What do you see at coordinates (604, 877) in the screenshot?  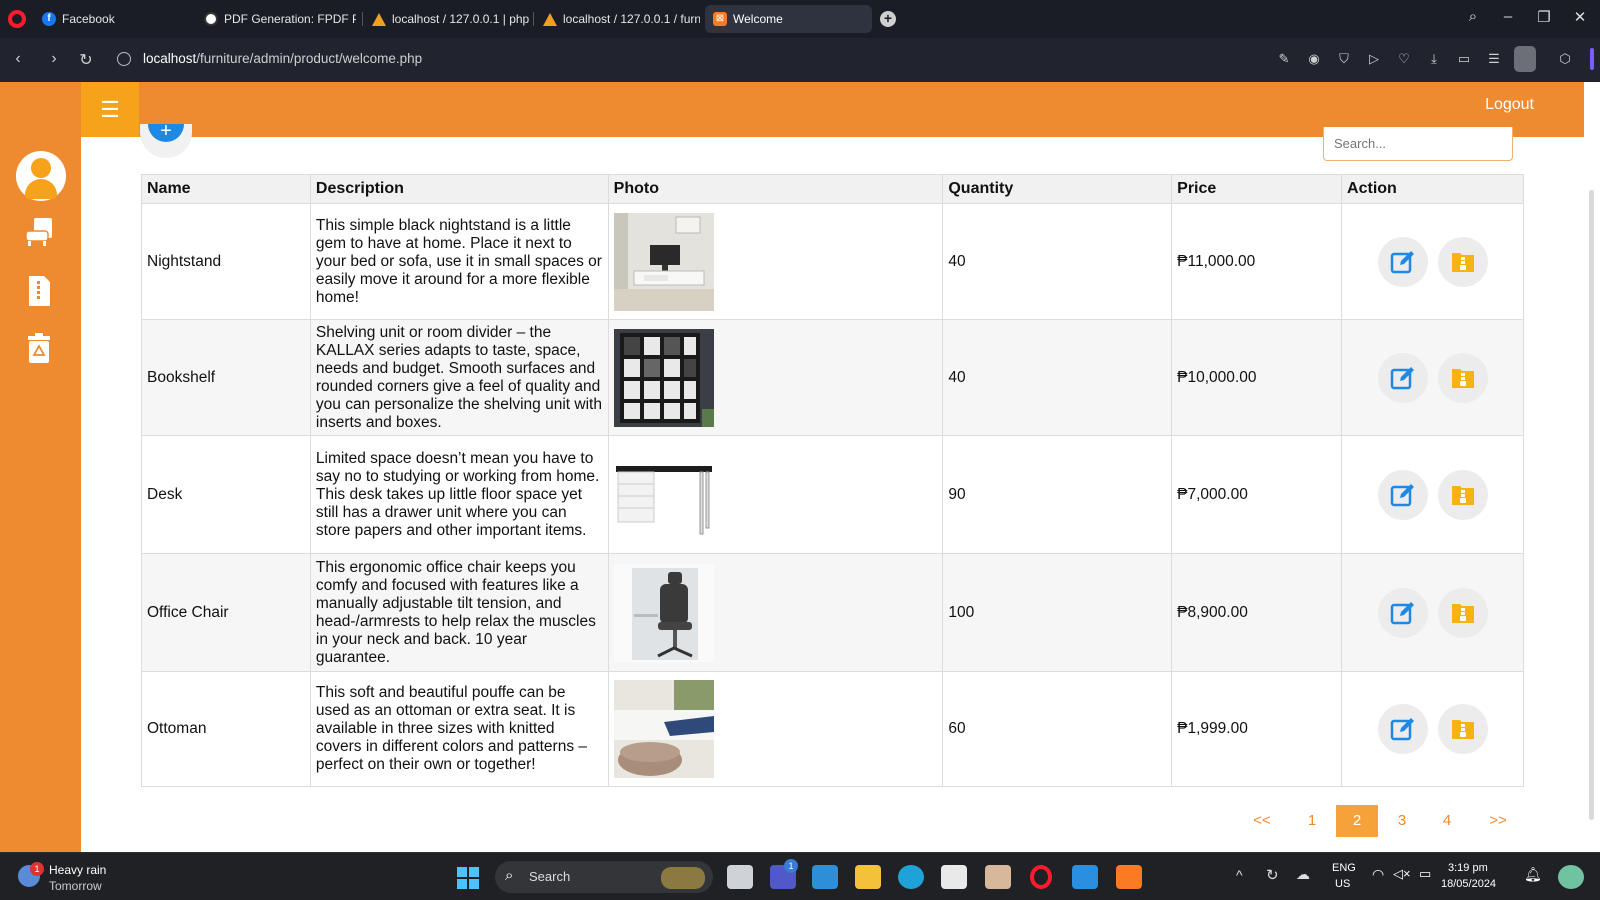 I see `taskbar-search: ⌕ Search` at bounding box center [604, 877].